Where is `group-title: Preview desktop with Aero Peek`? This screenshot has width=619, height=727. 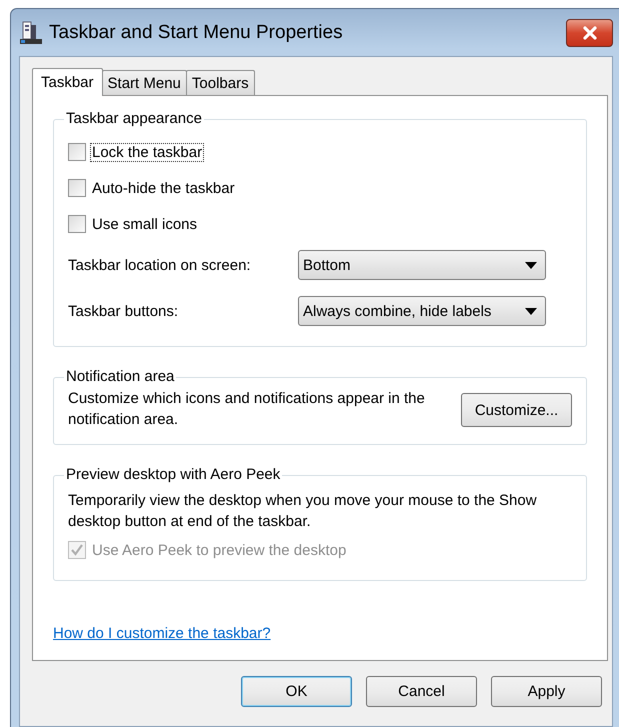
group-title: Preview desktop with Aero Peek is located at coordinates (173, 475).